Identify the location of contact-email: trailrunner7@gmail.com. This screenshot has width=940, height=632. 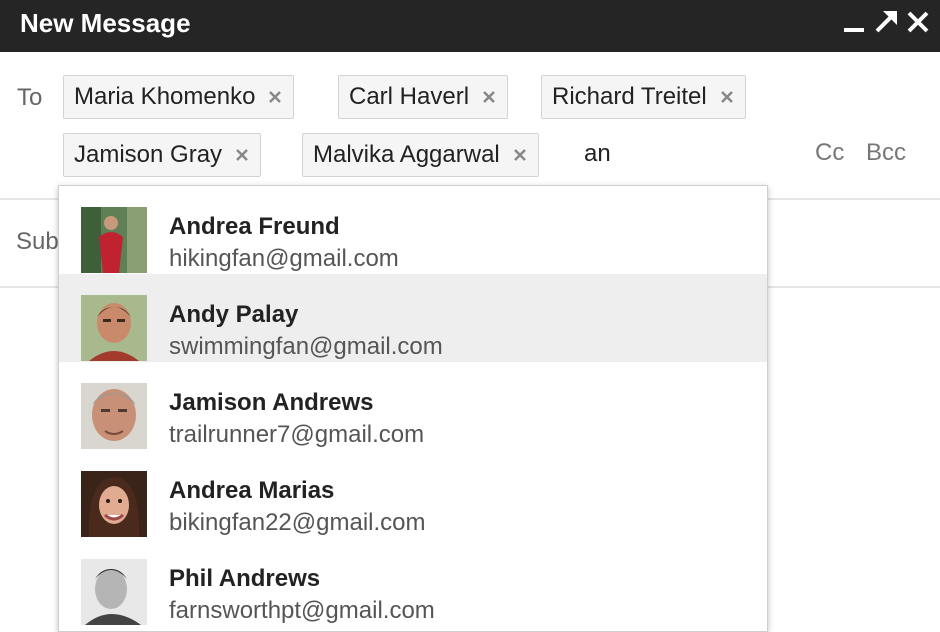
(297, 434).